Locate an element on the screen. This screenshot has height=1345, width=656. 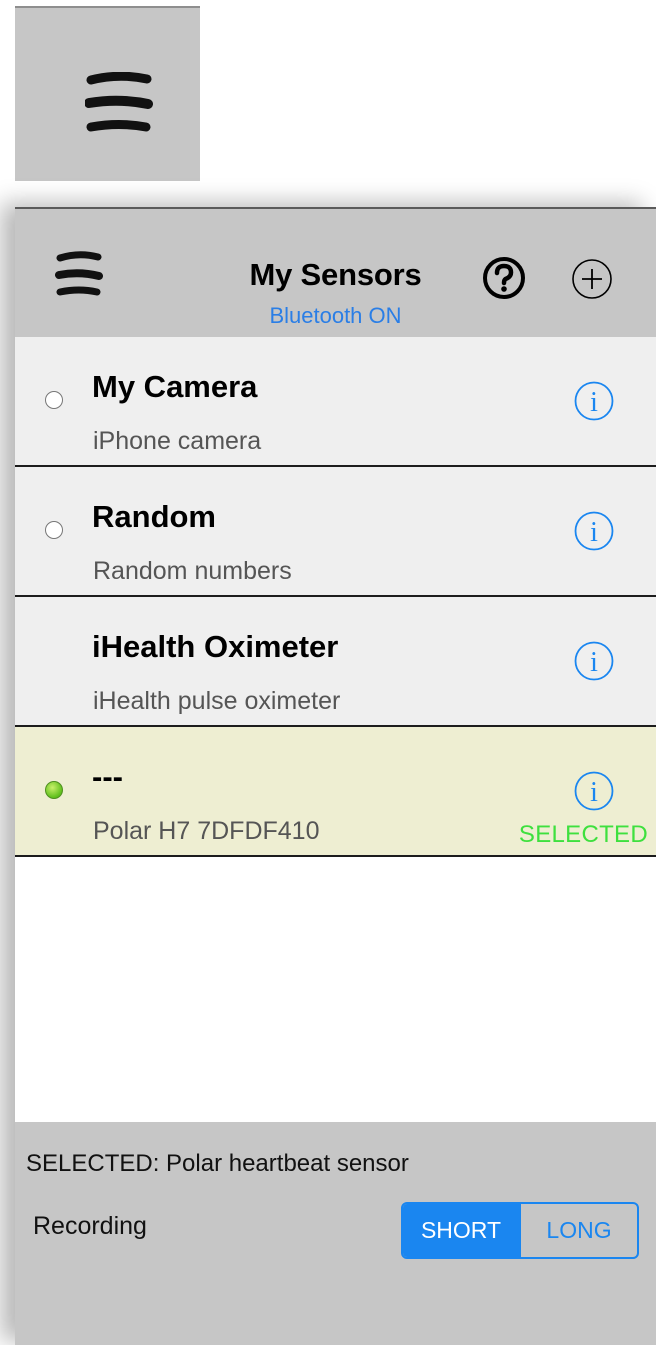
sensor-row-polar-h7: --- Polar H7 7DFDF410 i SELECTED is located at coordinates (335, 792).